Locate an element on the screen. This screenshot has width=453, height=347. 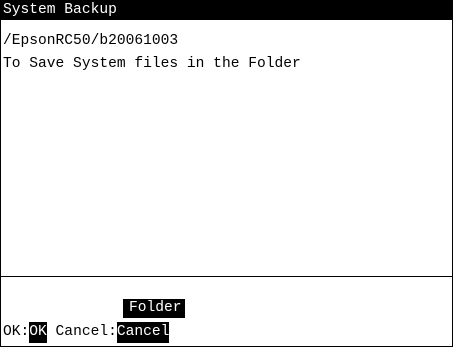
footer-divider is located at coordinates (226, 276).